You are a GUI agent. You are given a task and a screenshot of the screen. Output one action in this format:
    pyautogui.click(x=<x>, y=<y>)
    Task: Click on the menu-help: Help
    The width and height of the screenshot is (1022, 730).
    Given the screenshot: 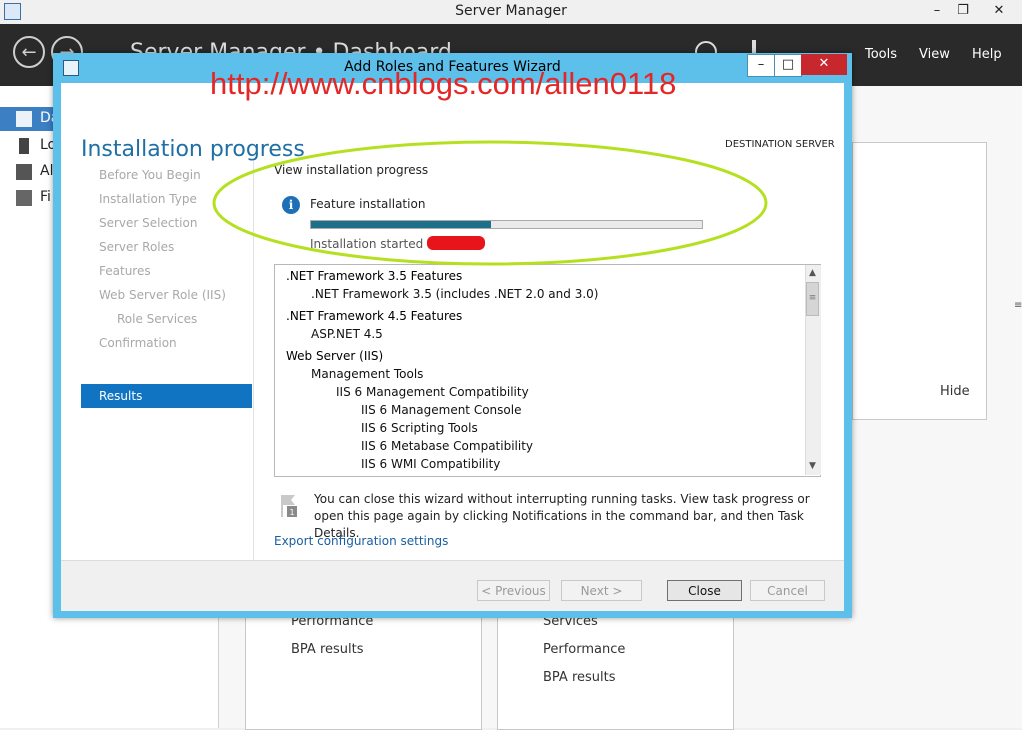 What is the action you would take?
    pyautogui.click(x=987, y=54)
    